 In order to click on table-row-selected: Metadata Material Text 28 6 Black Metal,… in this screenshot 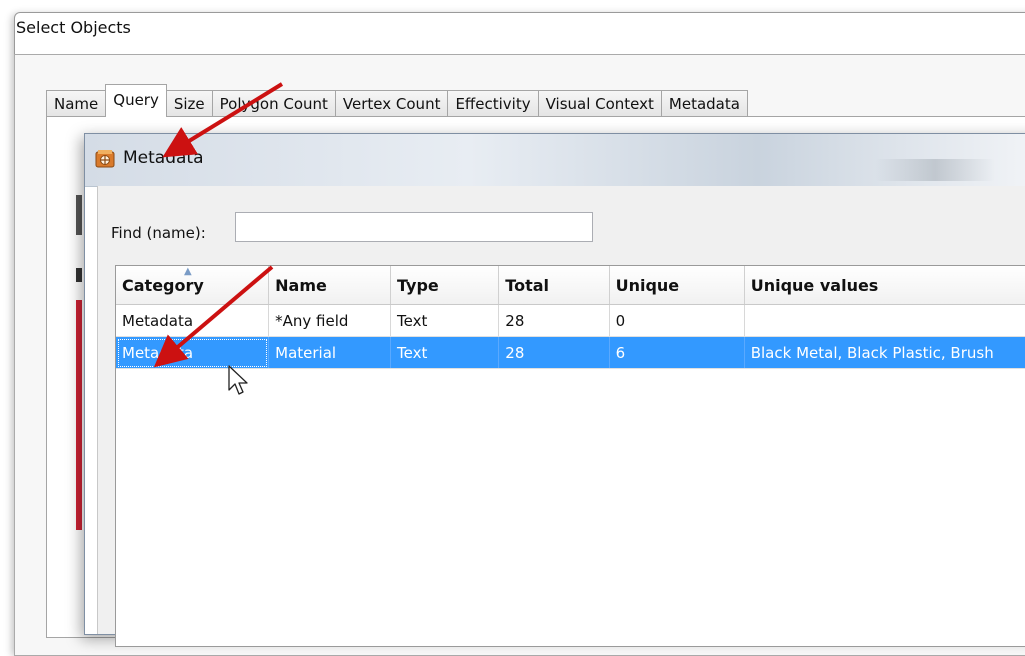, I will do `click(570, 352)`.